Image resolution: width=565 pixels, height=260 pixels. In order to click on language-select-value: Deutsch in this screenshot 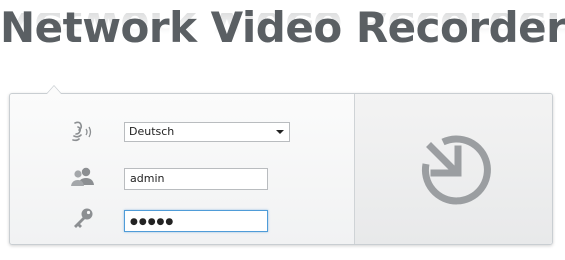, I will do `click(152, 131)`.